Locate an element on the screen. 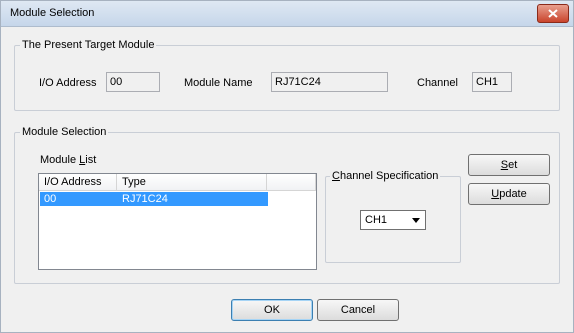 The height and width of the screenshot is (333, 574). io-address-label: I/O Address is located at coordinates (68, 83).